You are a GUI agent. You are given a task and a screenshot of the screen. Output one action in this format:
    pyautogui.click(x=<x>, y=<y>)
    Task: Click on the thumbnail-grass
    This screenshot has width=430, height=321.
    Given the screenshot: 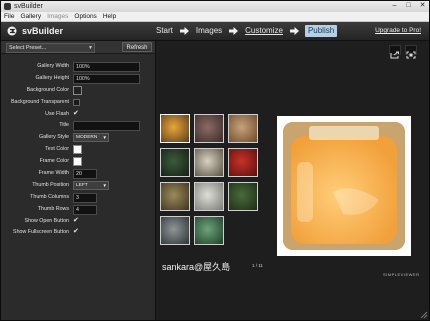 What is the action you would take?
    pyautogui.click(x=175, y=162)
    